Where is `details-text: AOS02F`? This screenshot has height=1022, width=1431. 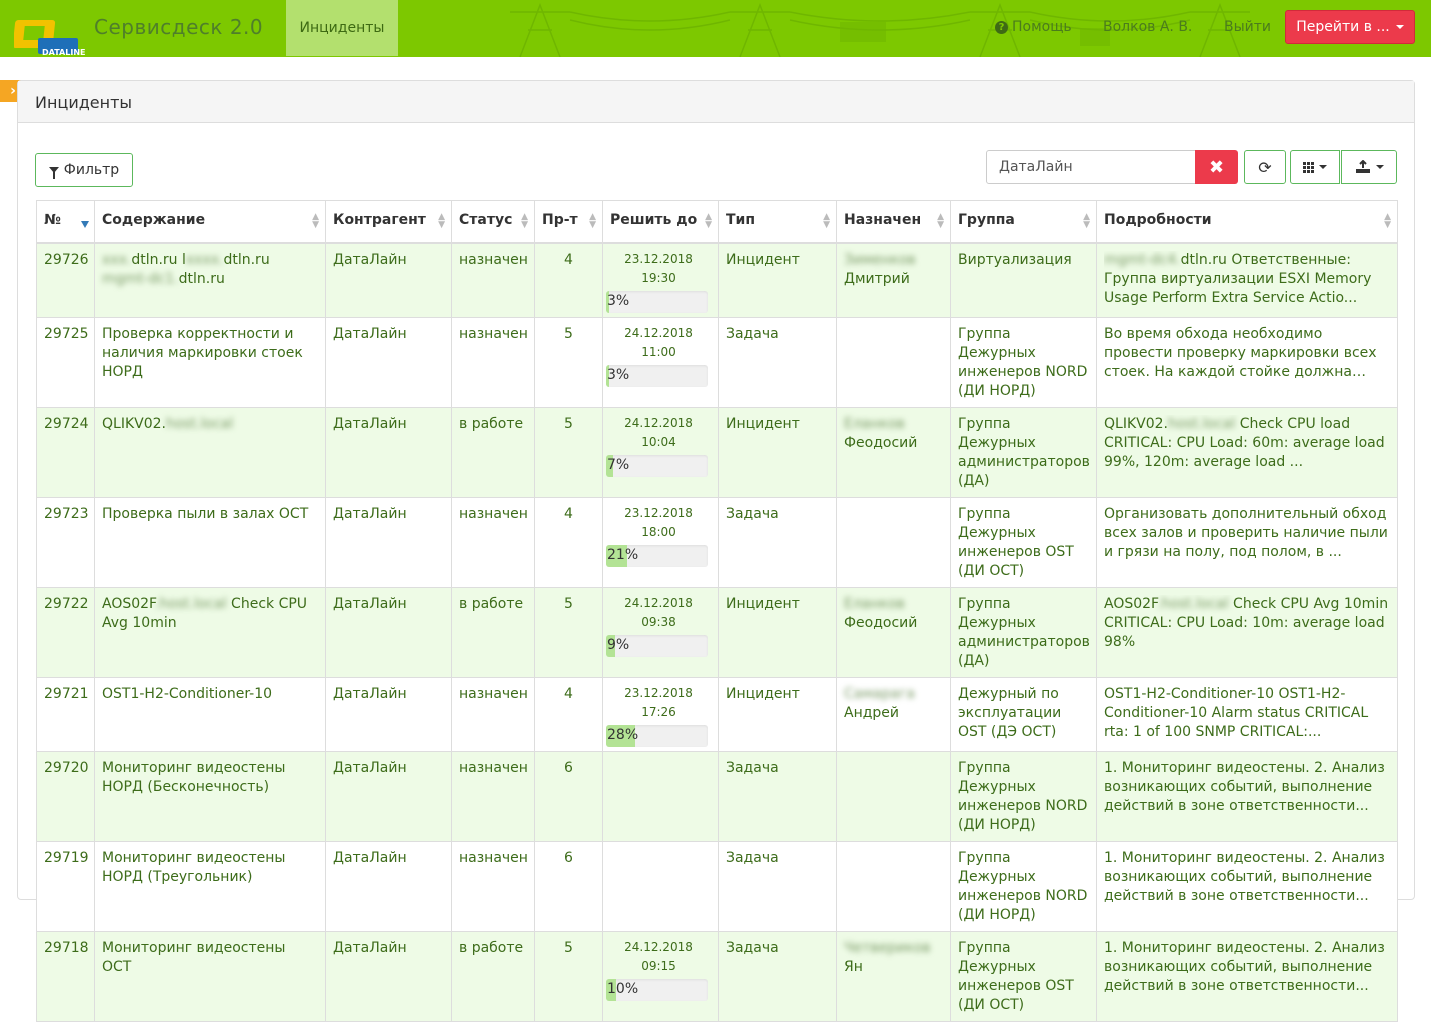
details-text: AOS02F is located at coordinates (1130, 603).